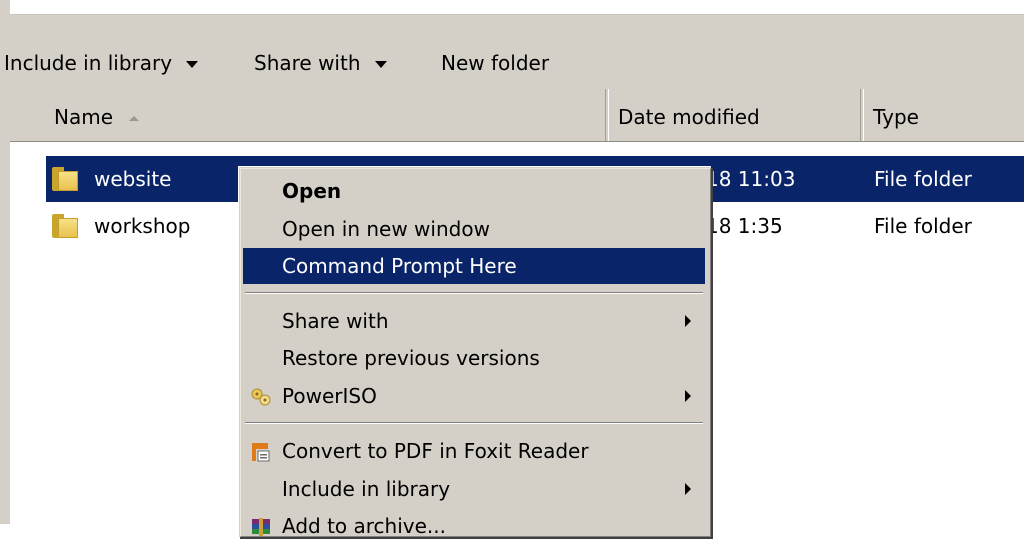  I want to click on menu-item-label: Include in library, so click(366, 489).